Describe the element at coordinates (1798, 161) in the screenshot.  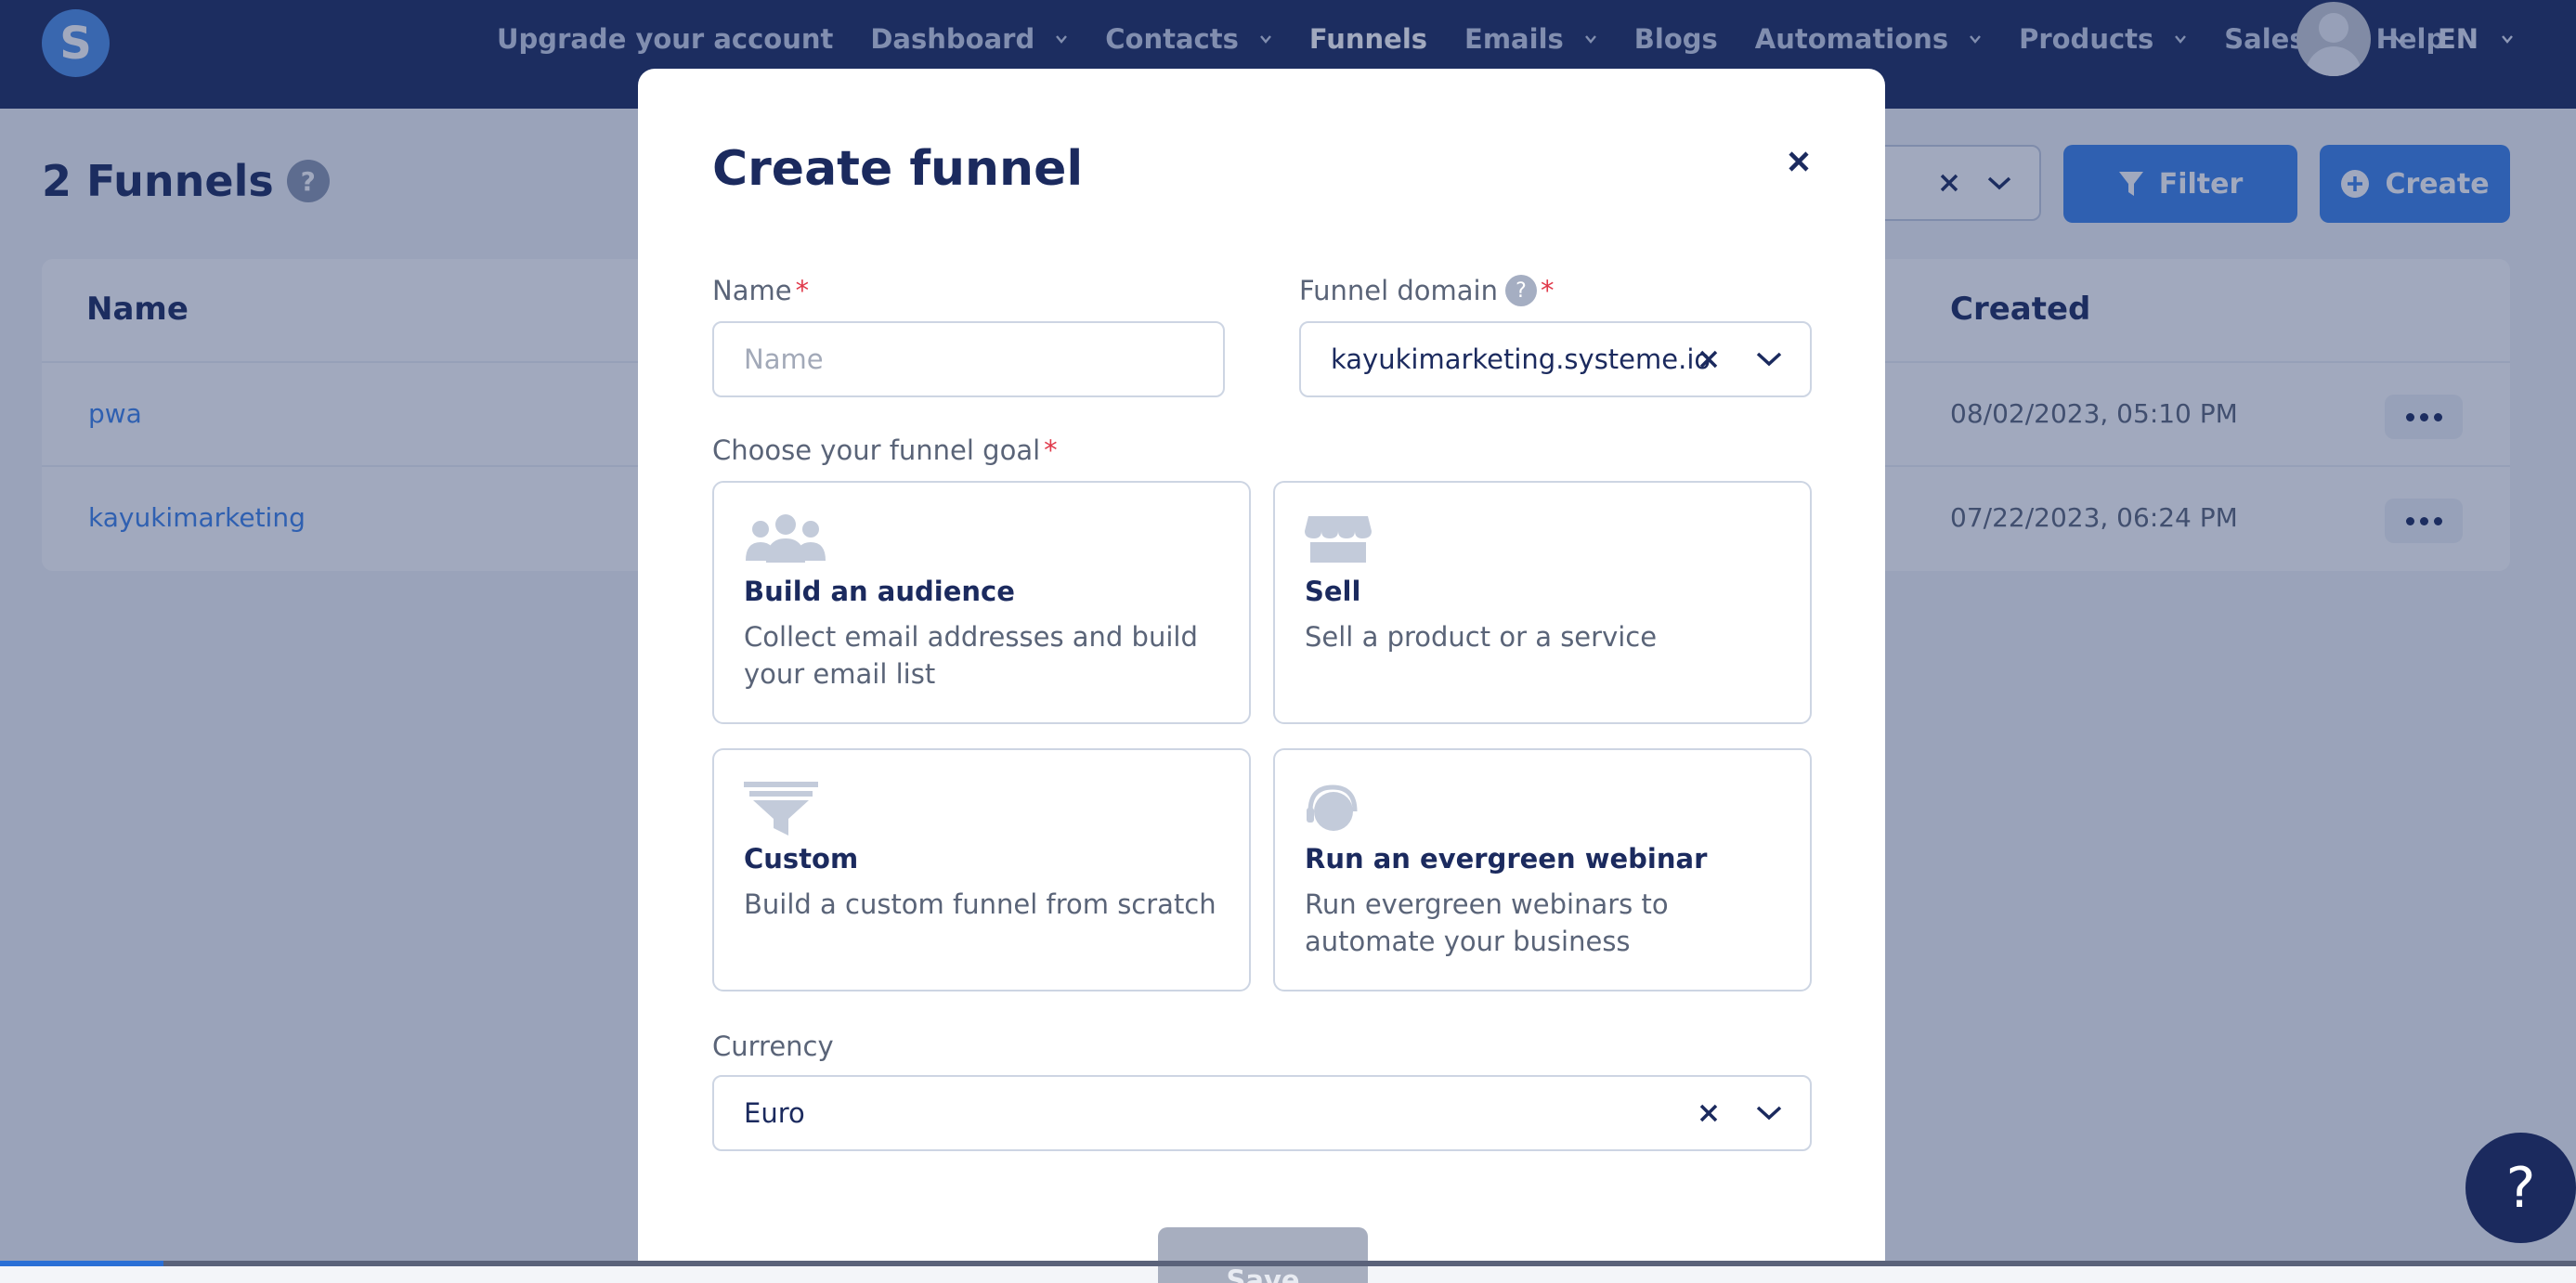
I see `close-icon` at that location.